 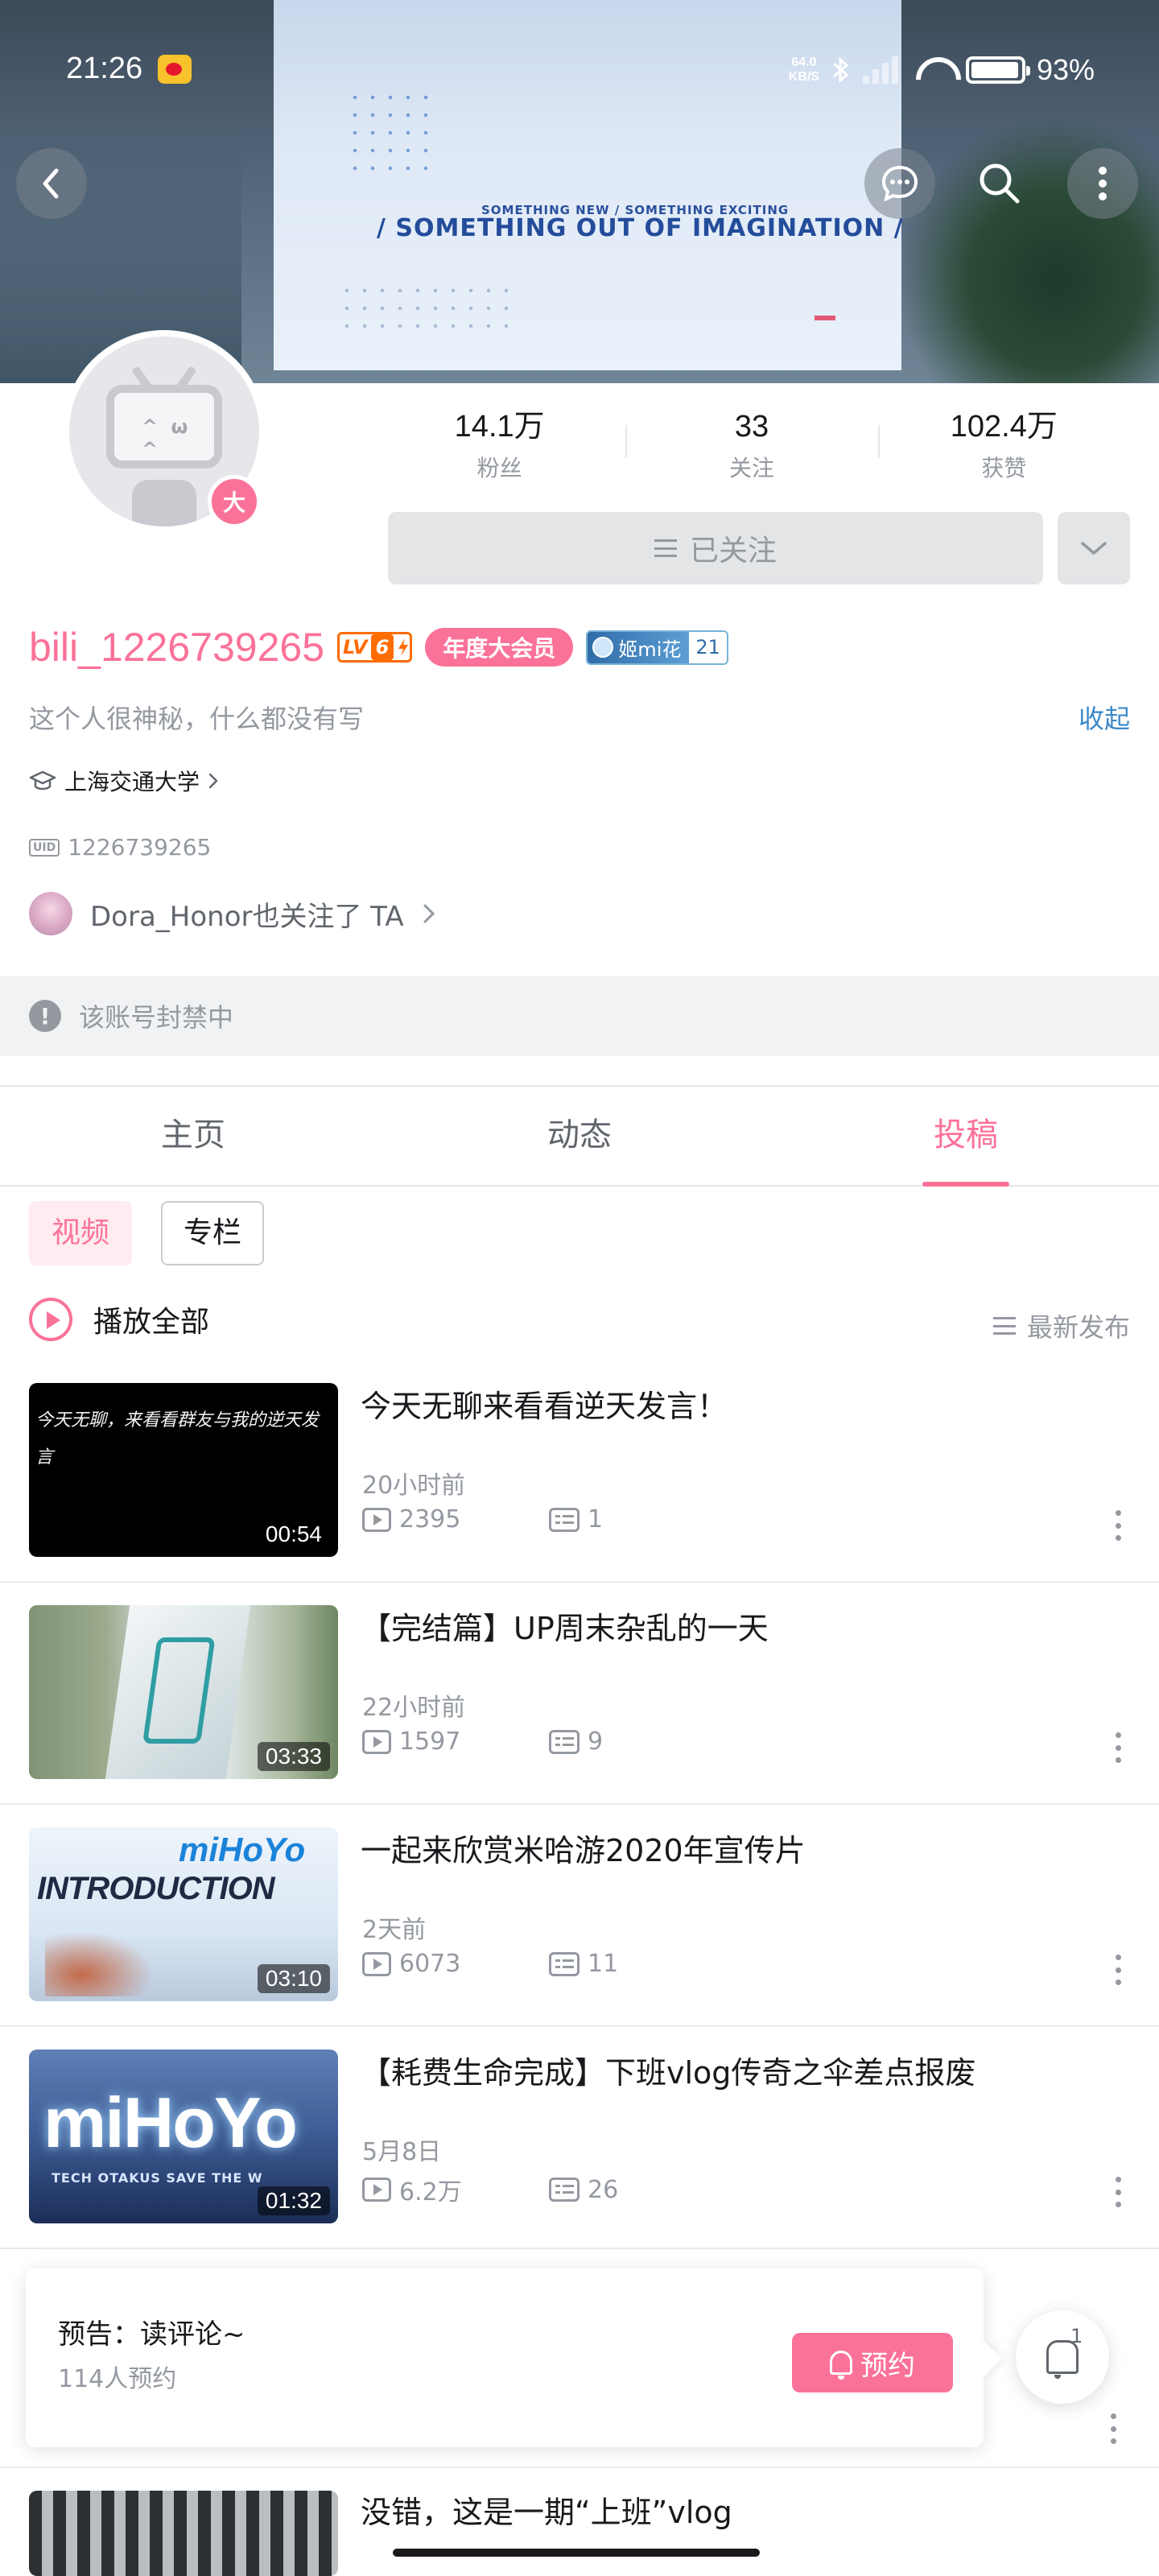 What do you see at coordinates (183, 1470) in the screenshot?
I see `video-thumbnail: 今天无聊，来看看群友与我的逆天发言 00:54` at bounding box center [183, 1470].